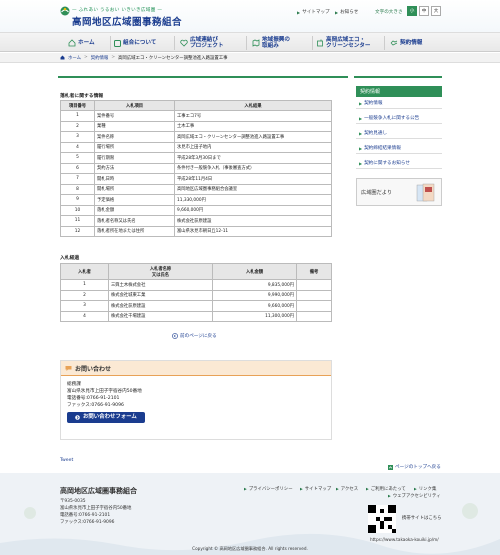 This screenshot has height=555, width=500. What do you see at coordinates (81, 43) in the screenshot?
I see `nav-home: ホーム` at bounding box center [81, 43].